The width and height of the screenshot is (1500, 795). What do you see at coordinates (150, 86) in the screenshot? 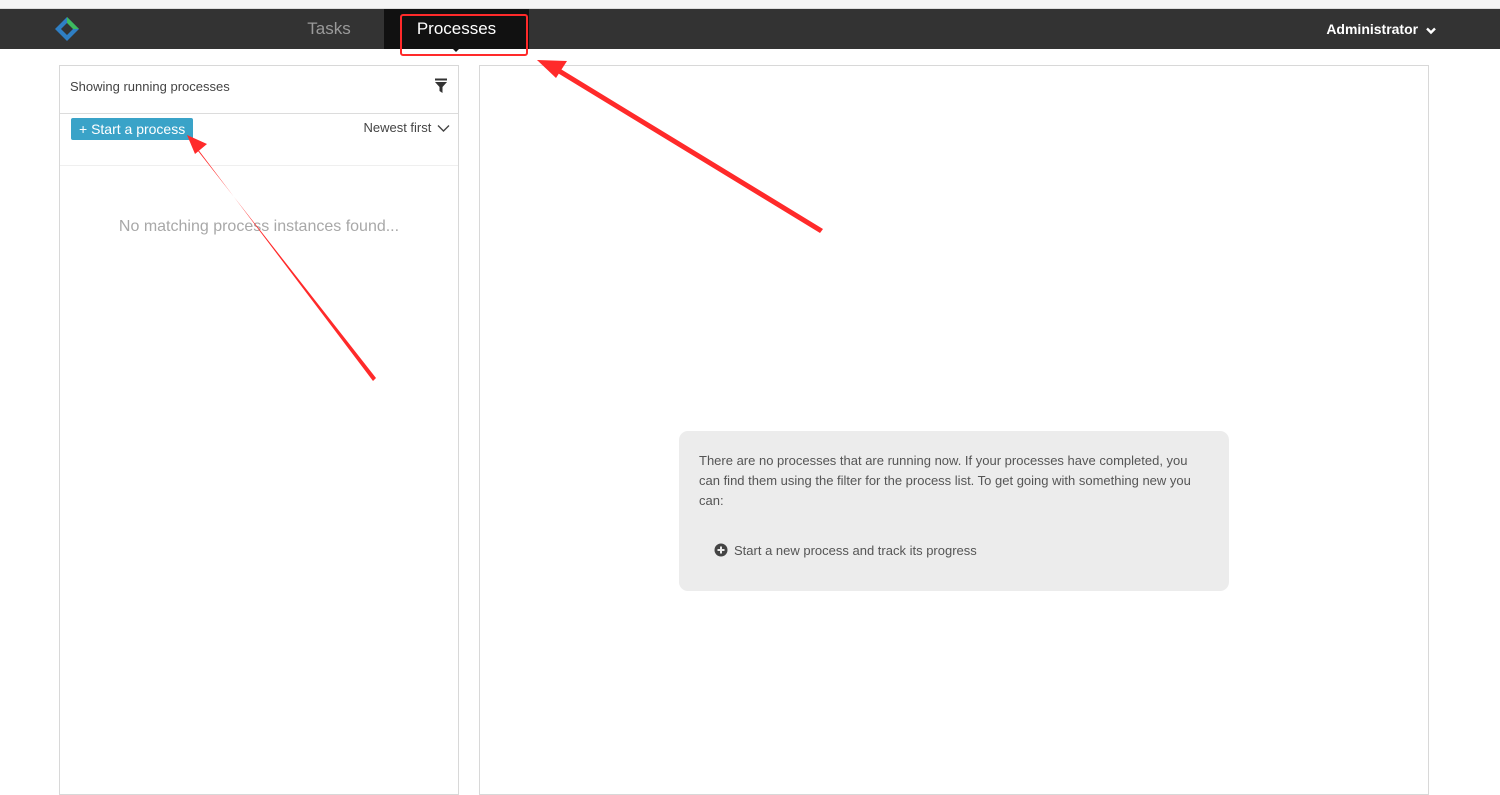
I see `process-list-title: Showing running processes` at bounding box center [150, 86].